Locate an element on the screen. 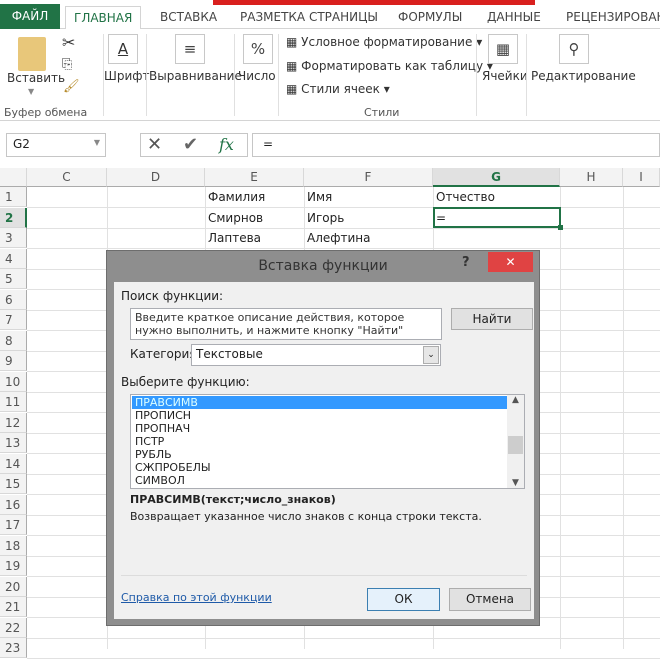  column-header-f: F is located at coordinates (368, 177).